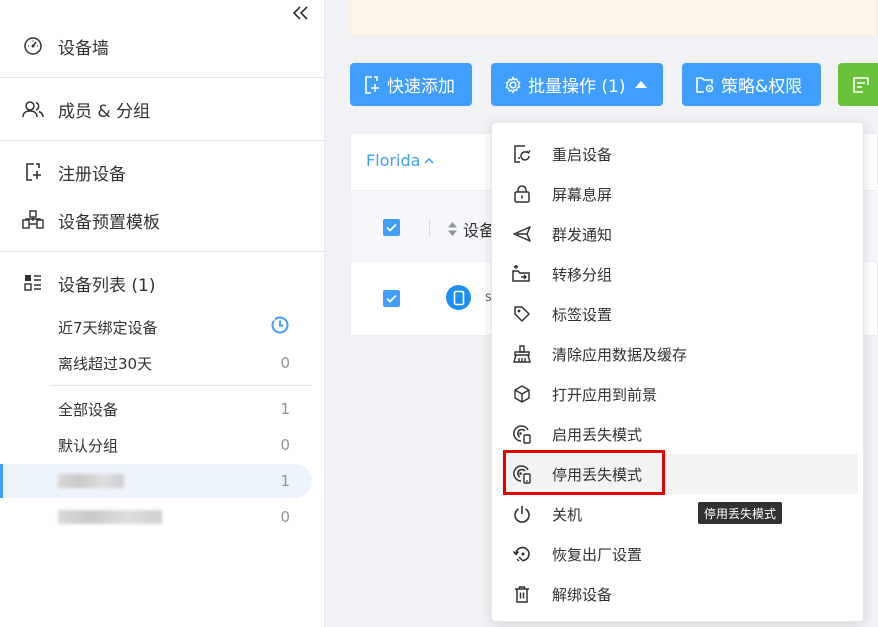 The image size is (878, 627). Describe the element at coordinates (372, 85) in the screenshot. I see `add-device-icon` at that location.